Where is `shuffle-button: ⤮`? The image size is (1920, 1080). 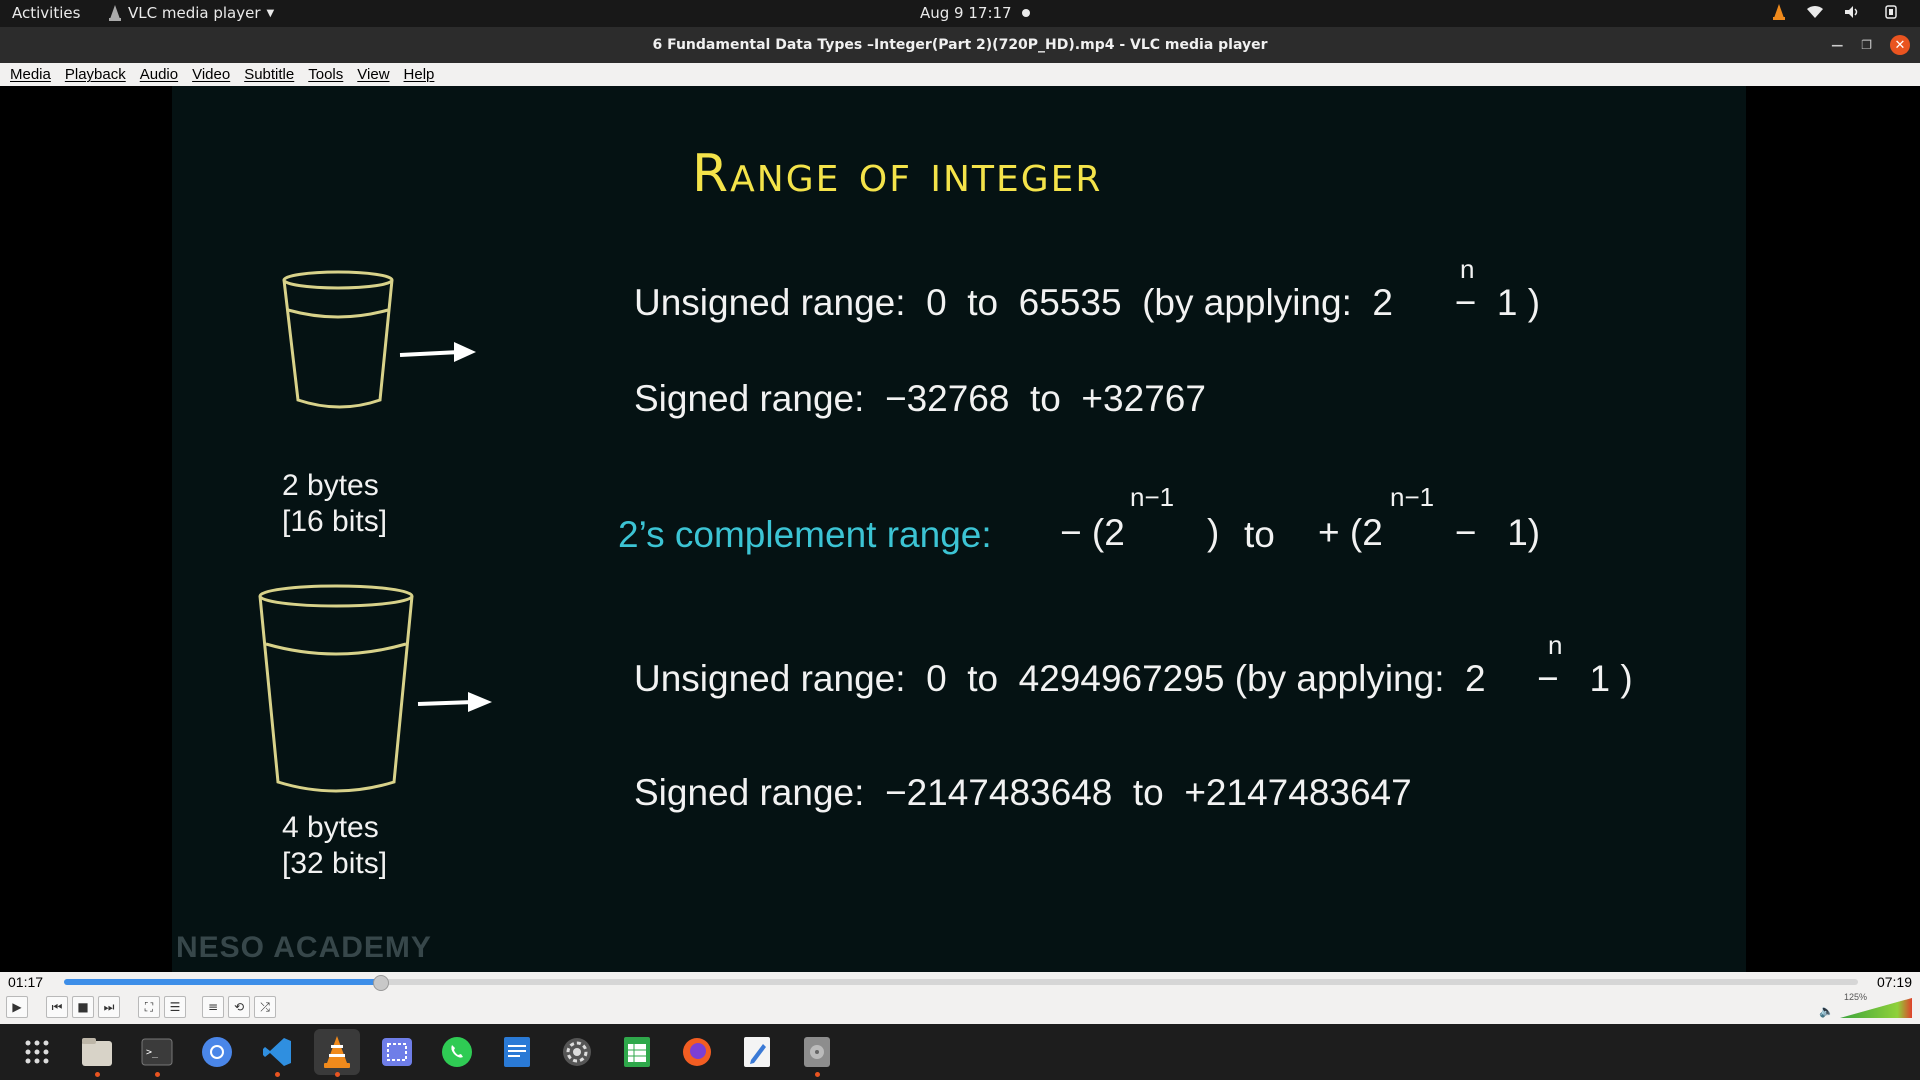
shuffle-button: ⤮ is located at coordinates (265, 1007).